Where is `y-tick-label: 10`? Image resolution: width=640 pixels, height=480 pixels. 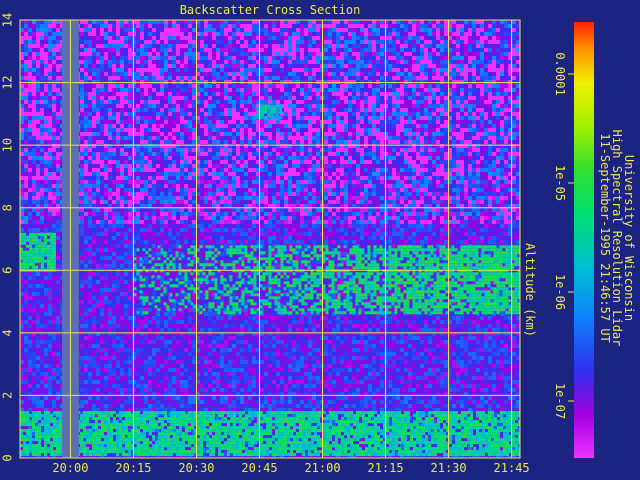 y-tick-label: 10 is located at coordinates (8, 145).